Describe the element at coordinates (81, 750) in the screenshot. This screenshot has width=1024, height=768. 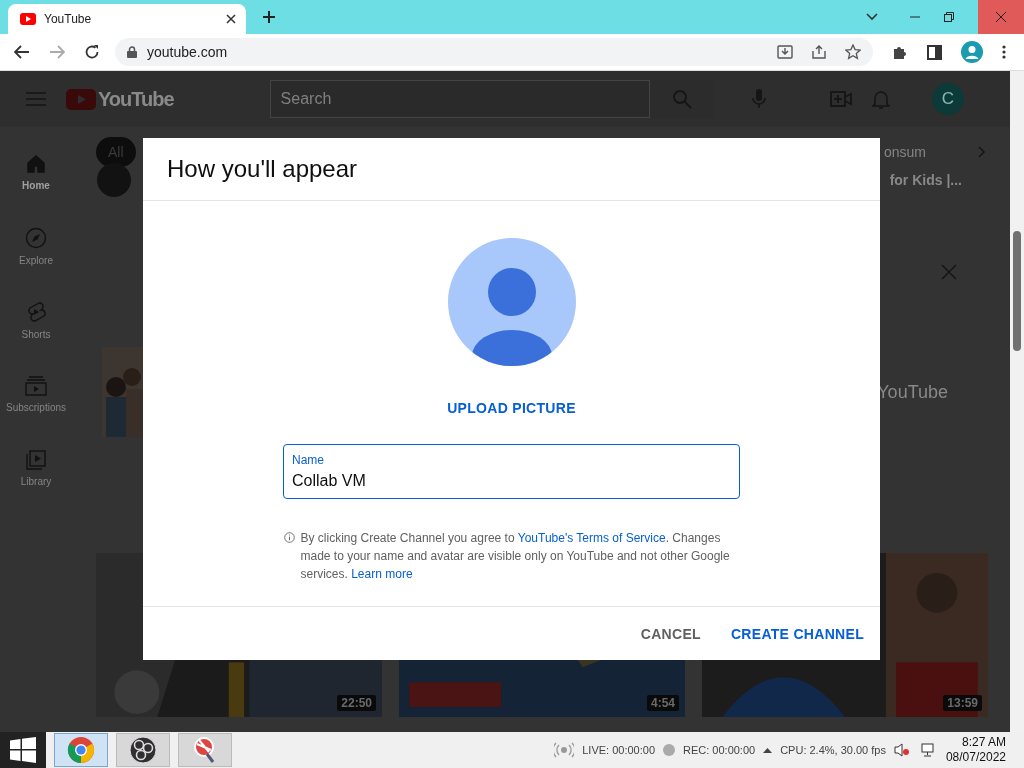
I see `chrome-icon` at that location.